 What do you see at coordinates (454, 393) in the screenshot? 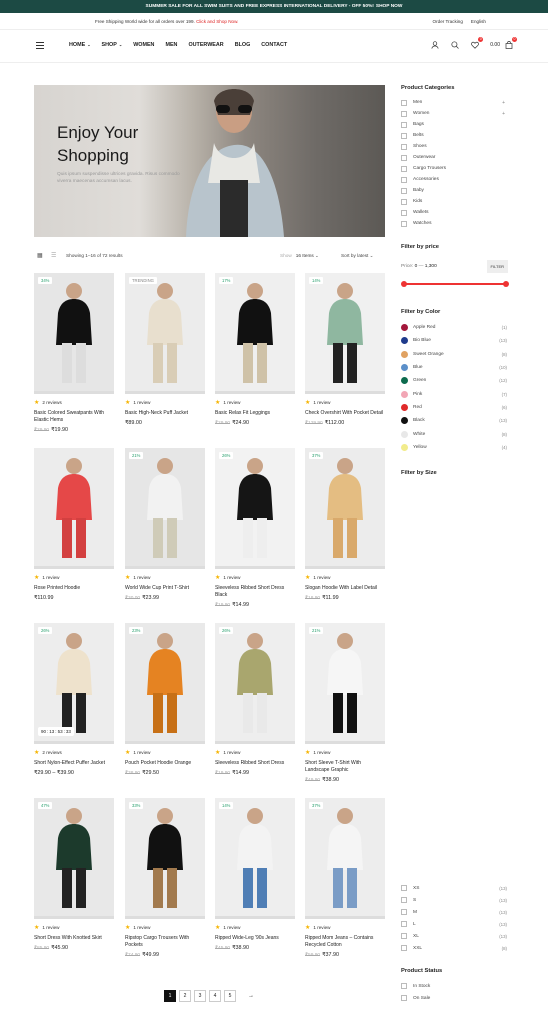
I see `color-filter-item: Pink (7)` at bounding box center [454, 393].